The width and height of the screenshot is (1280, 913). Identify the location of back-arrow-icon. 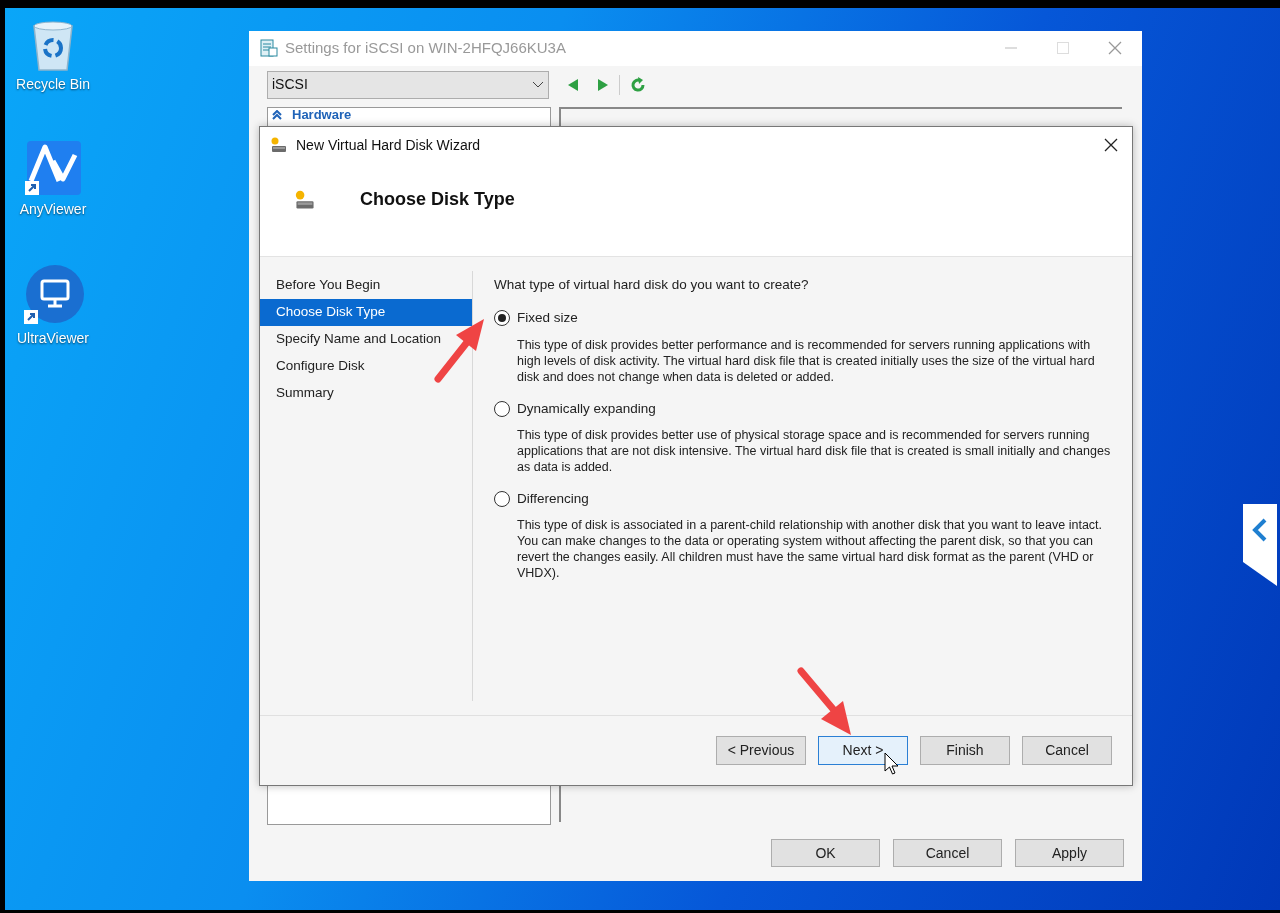
(573, 84).